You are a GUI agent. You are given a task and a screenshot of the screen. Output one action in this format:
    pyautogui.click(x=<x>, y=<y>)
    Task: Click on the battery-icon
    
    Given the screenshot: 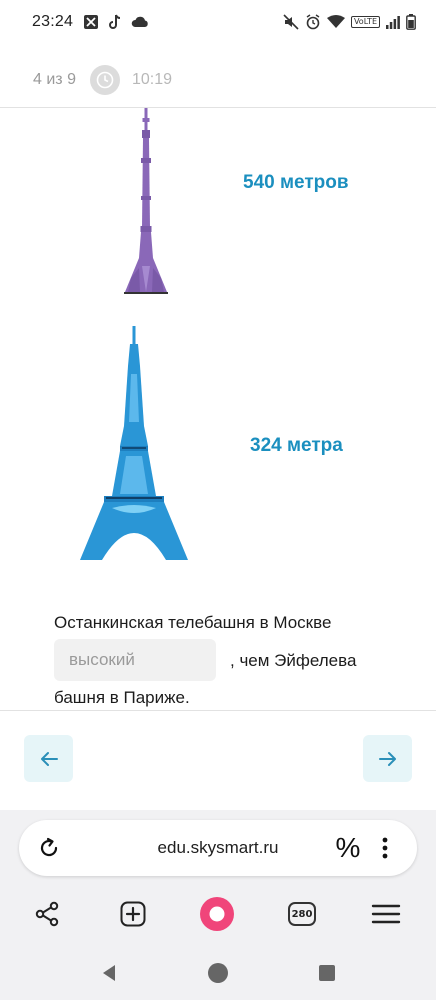 What is the action you would take?
    pyautogui.click(x=411, y=22)
    